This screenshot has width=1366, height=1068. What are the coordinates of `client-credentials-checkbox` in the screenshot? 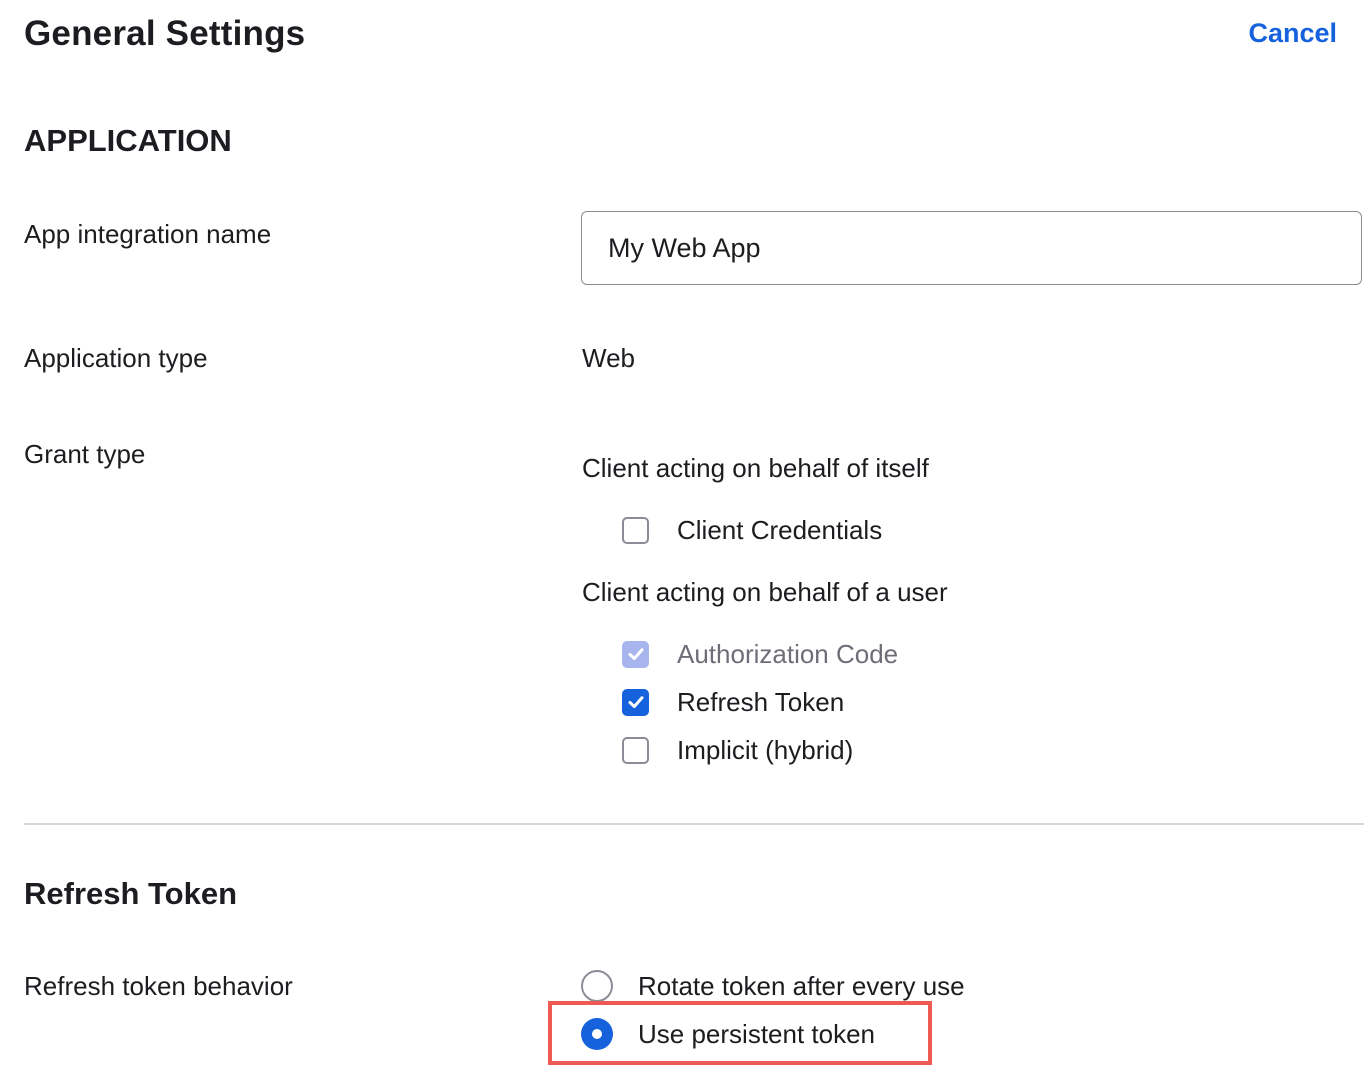 It's located at (635, 530).